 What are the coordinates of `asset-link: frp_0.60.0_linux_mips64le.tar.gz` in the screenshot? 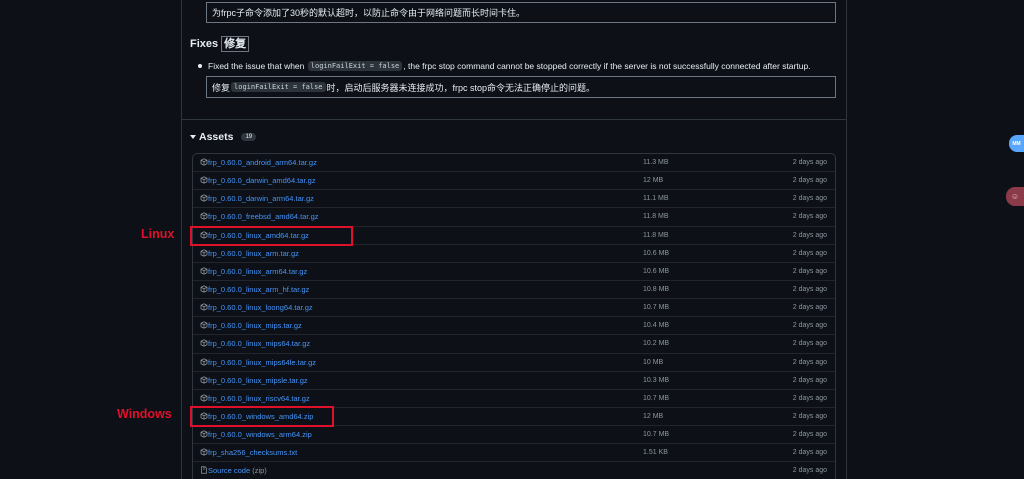 It's located at (262, 362).